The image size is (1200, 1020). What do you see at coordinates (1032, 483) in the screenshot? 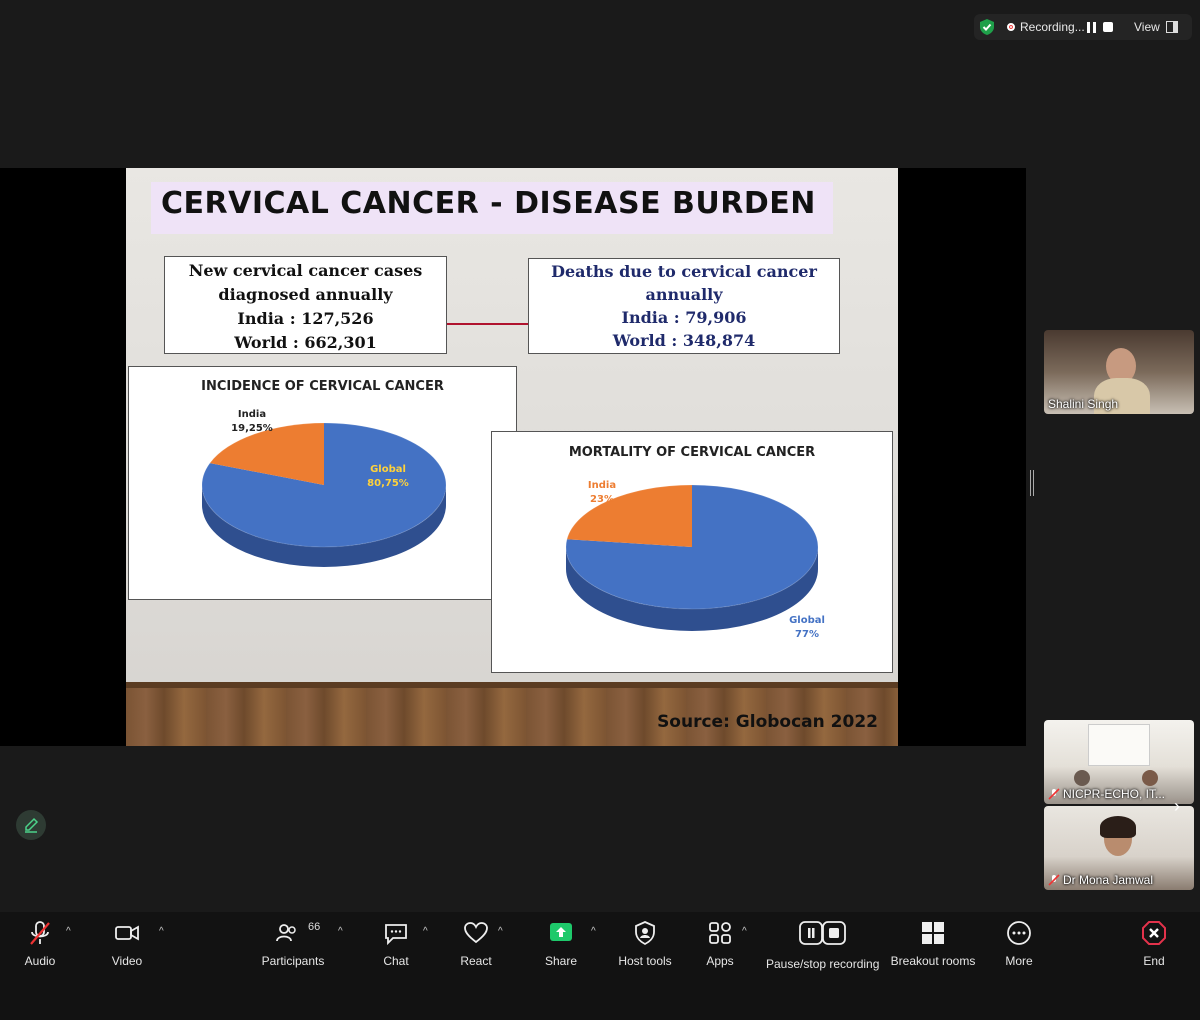
I see `panel-resize-handle` at bounding box center [1032, 483].